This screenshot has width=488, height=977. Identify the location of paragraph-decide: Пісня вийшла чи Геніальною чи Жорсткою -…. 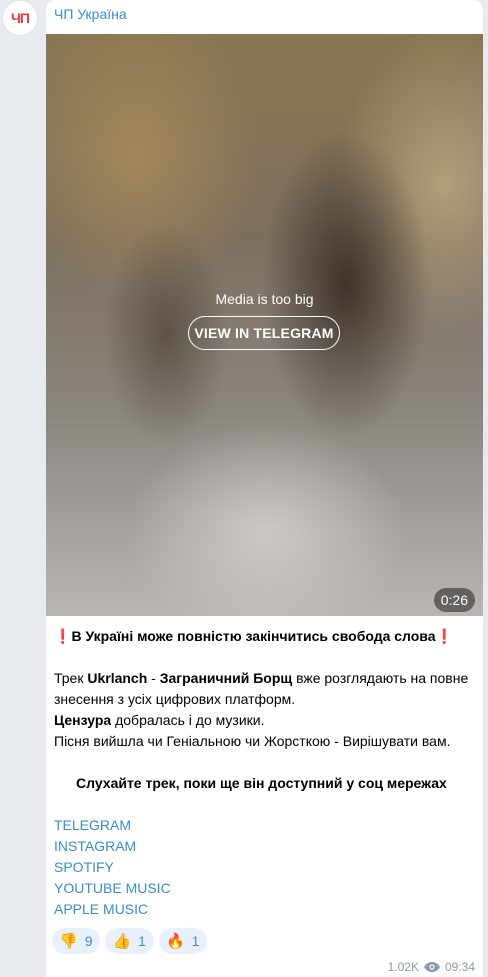
(252, 741).